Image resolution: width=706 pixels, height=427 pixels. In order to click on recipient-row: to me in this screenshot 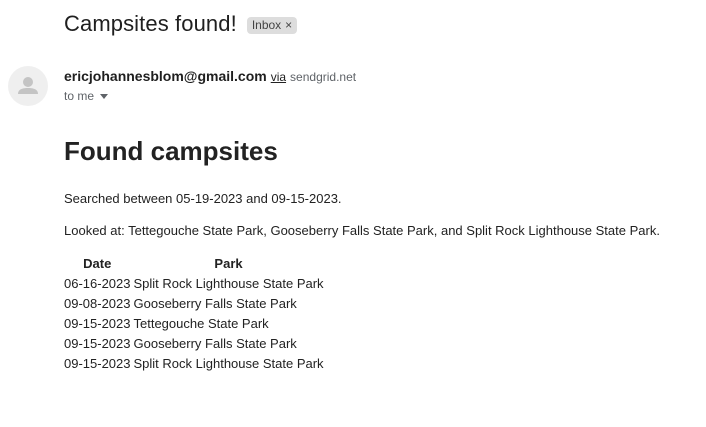, I will do `click(86, 96)`.